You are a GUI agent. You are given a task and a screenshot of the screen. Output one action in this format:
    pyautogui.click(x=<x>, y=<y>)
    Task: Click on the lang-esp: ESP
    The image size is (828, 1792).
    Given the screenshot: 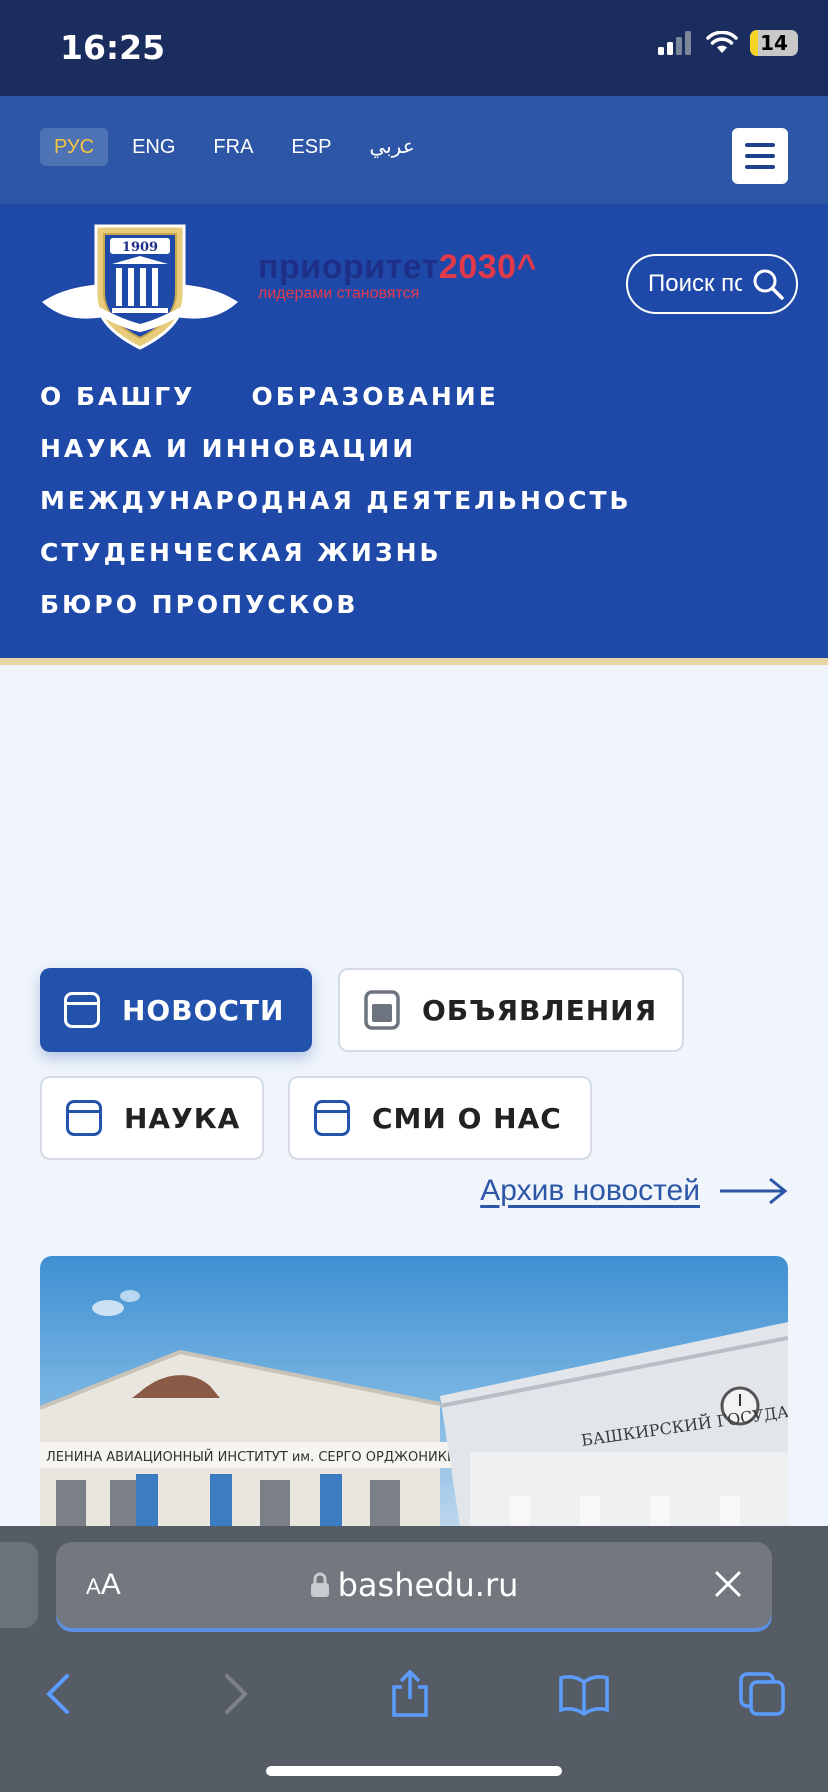 What is the action you would take?
    pyautogui.click(x=311, y=147)
    